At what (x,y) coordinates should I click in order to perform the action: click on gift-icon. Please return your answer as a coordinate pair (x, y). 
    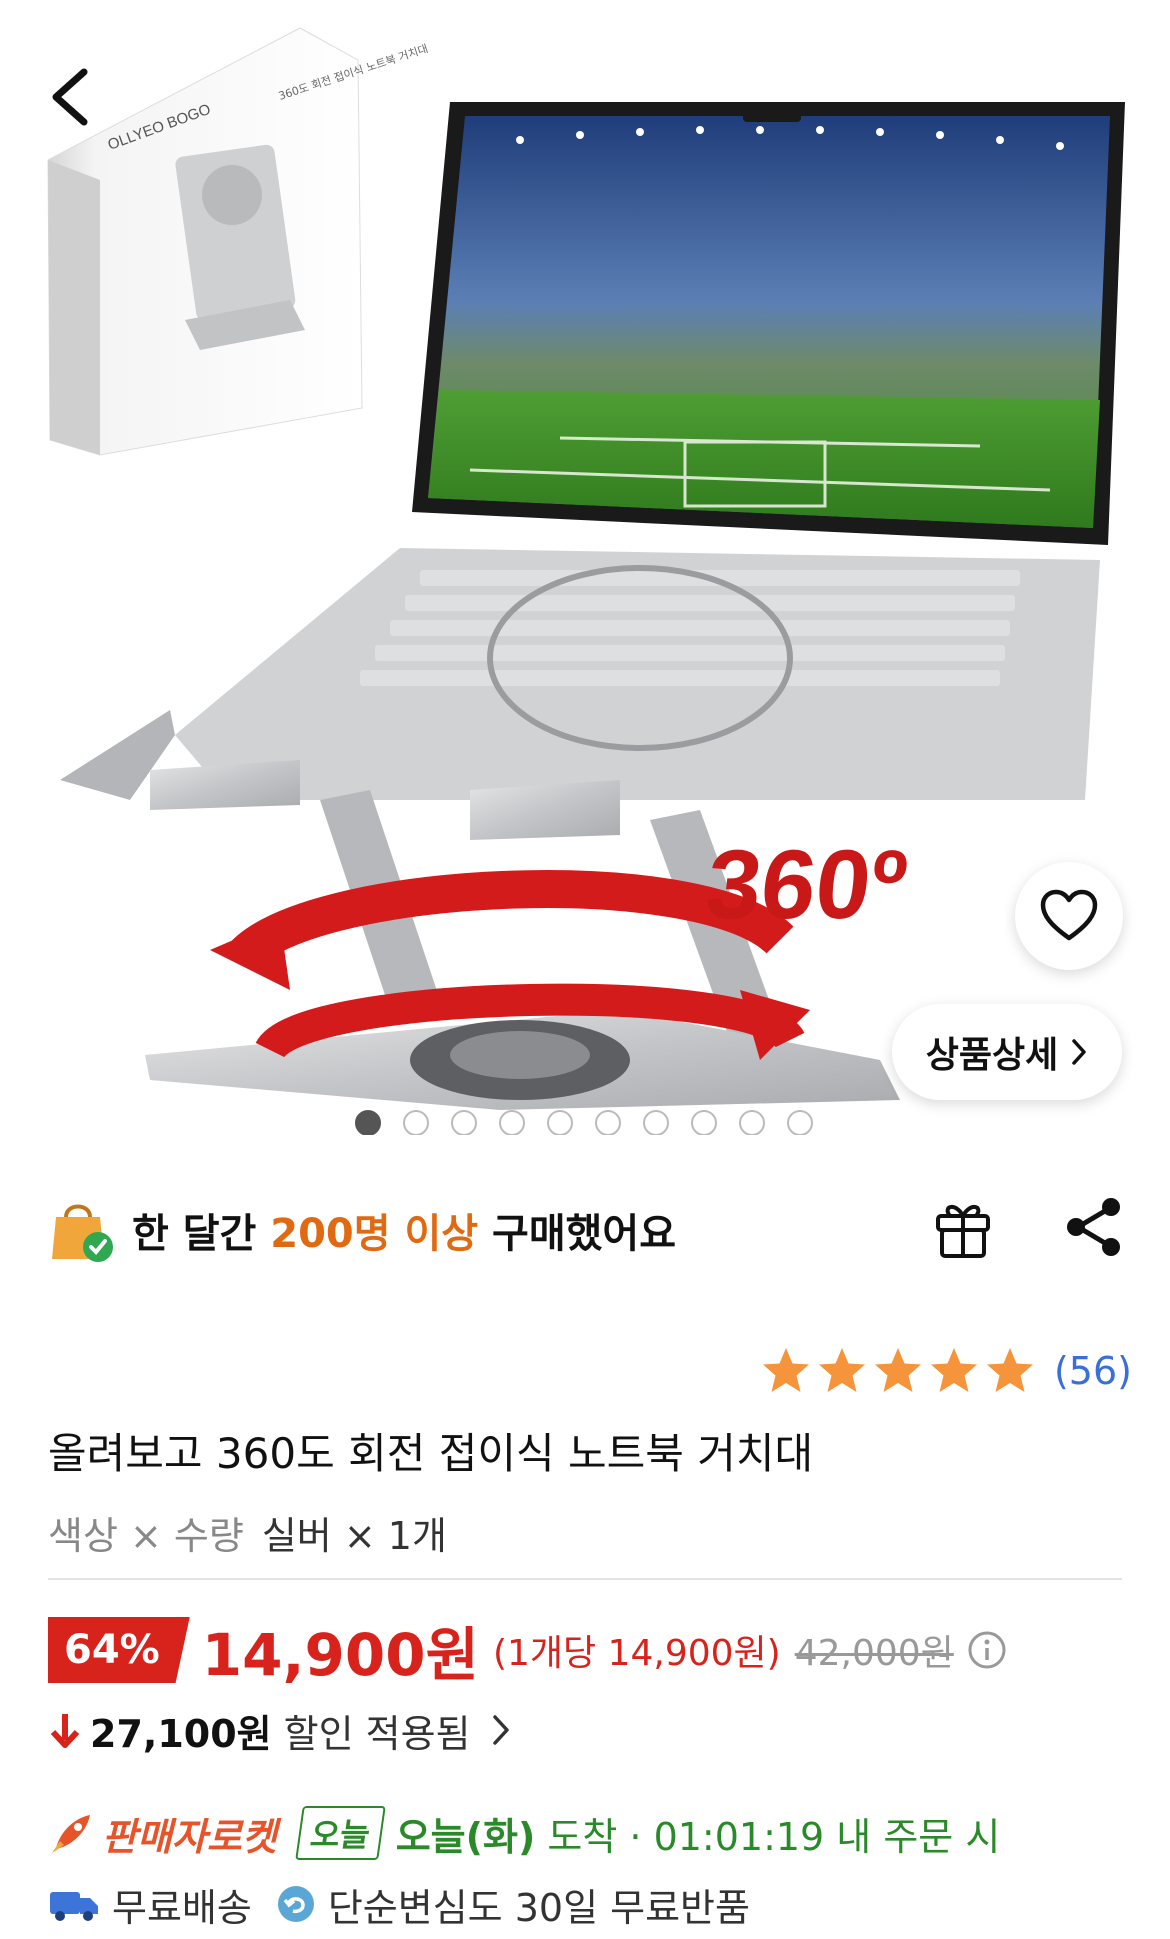
    Looking at the image, I should click on (963, 1227).